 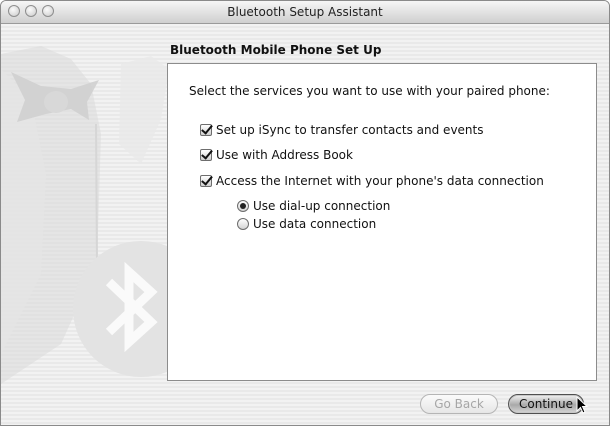 I want to click on address-book-checkbox, so click(x=206, y=155).